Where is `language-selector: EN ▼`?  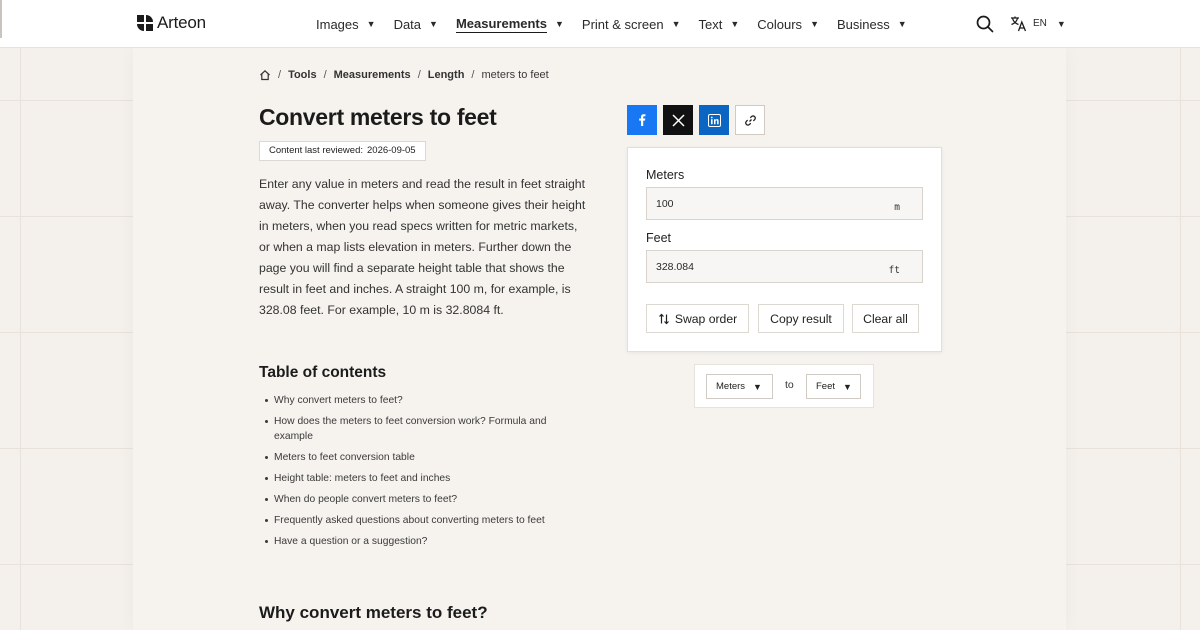 language-selector: EN ▼ is located at coordinates (1038, 23).